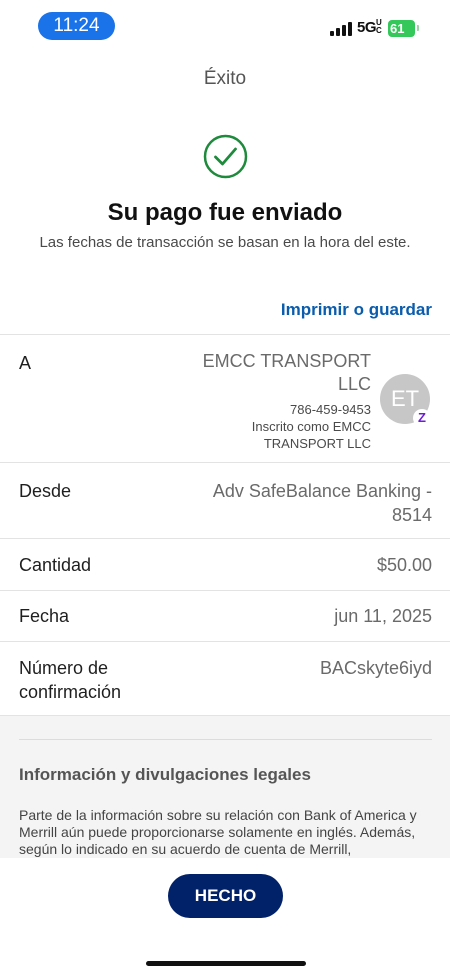 The height and width of the screenshot is (975, 450). I want to click on confirmation-number-label: Número de confirmación, so click(70, 680).